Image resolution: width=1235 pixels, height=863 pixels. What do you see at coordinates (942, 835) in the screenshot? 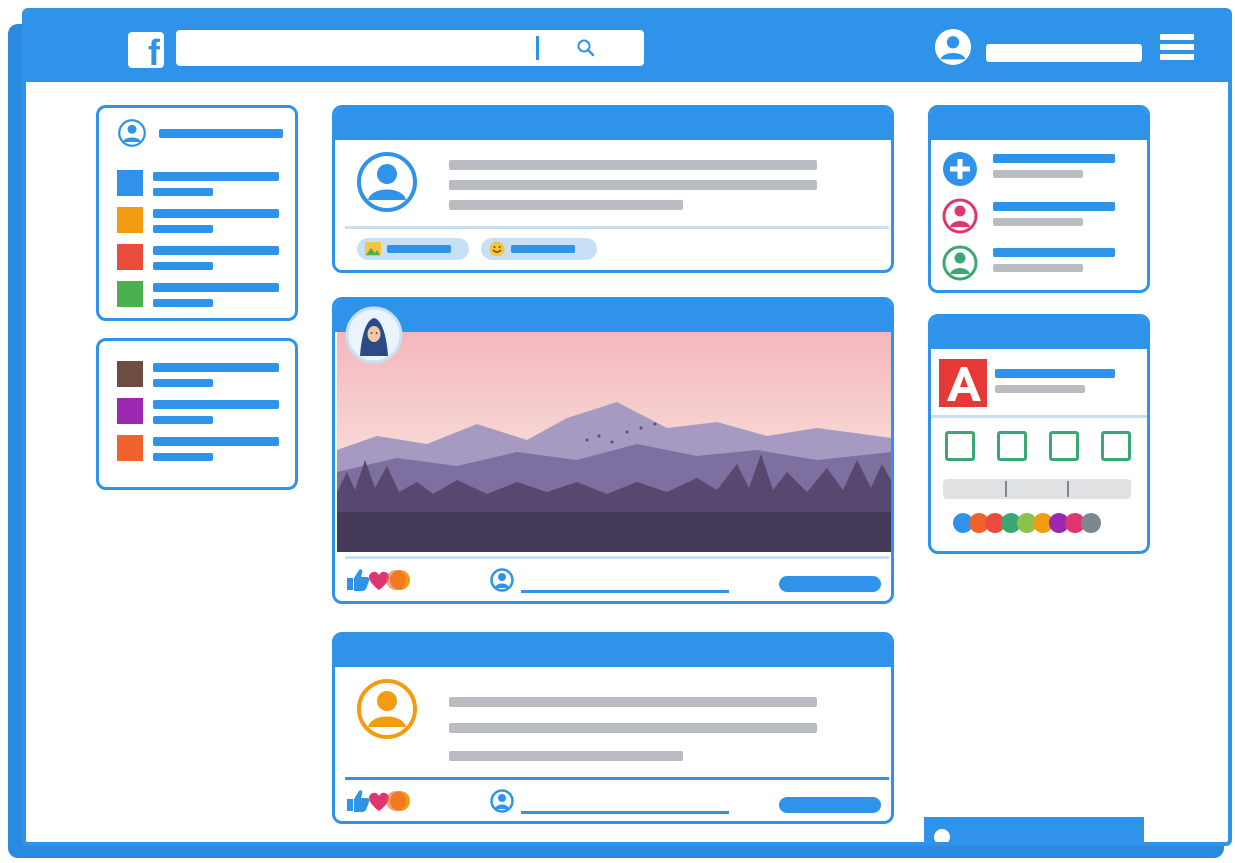
I see `online-status-dot` at bounding box center [942, 835].